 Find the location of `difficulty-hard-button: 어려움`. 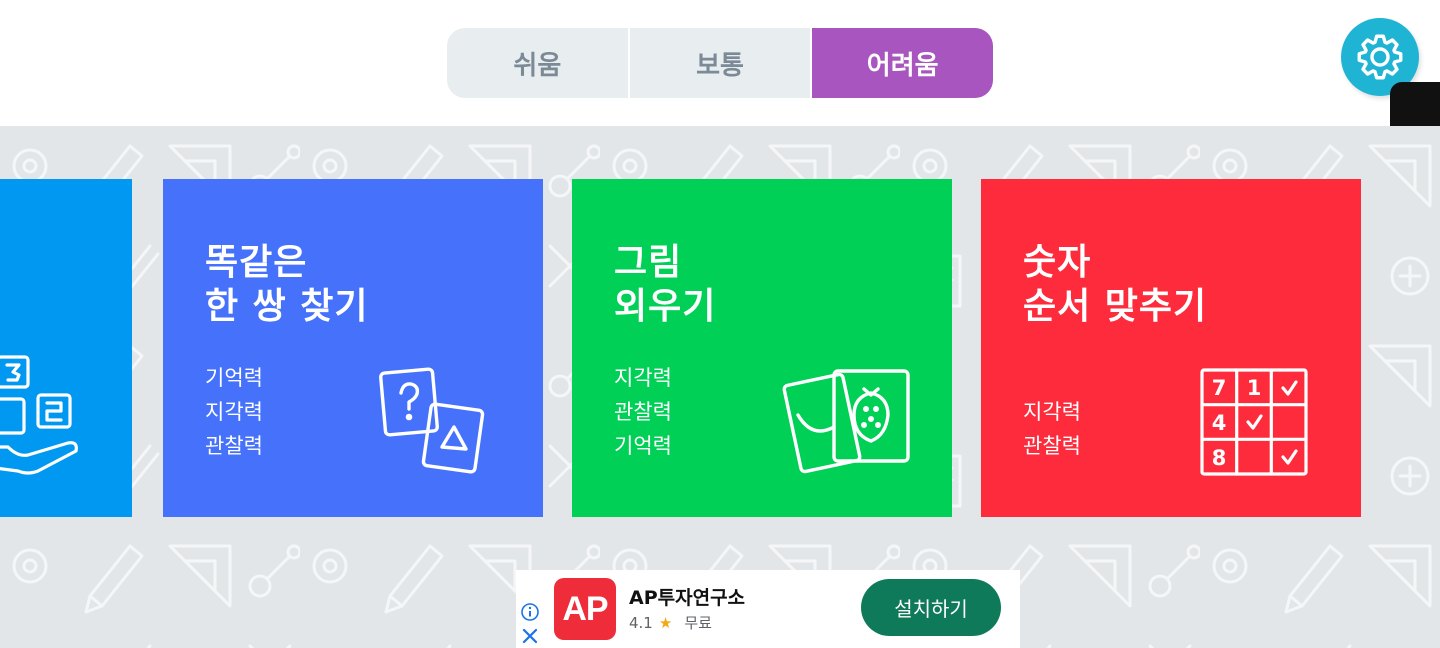

difficulty-hard-button: 어려움 is located at coordinates (901, 63).